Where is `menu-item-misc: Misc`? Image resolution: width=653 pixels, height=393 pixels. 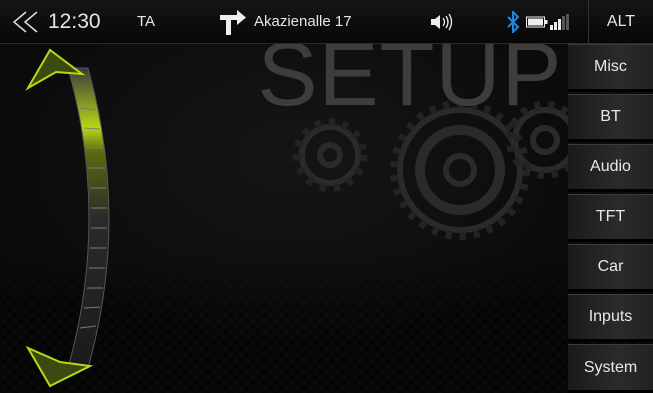 menu-item-misc: Misc is located at coordinates (610, 68).